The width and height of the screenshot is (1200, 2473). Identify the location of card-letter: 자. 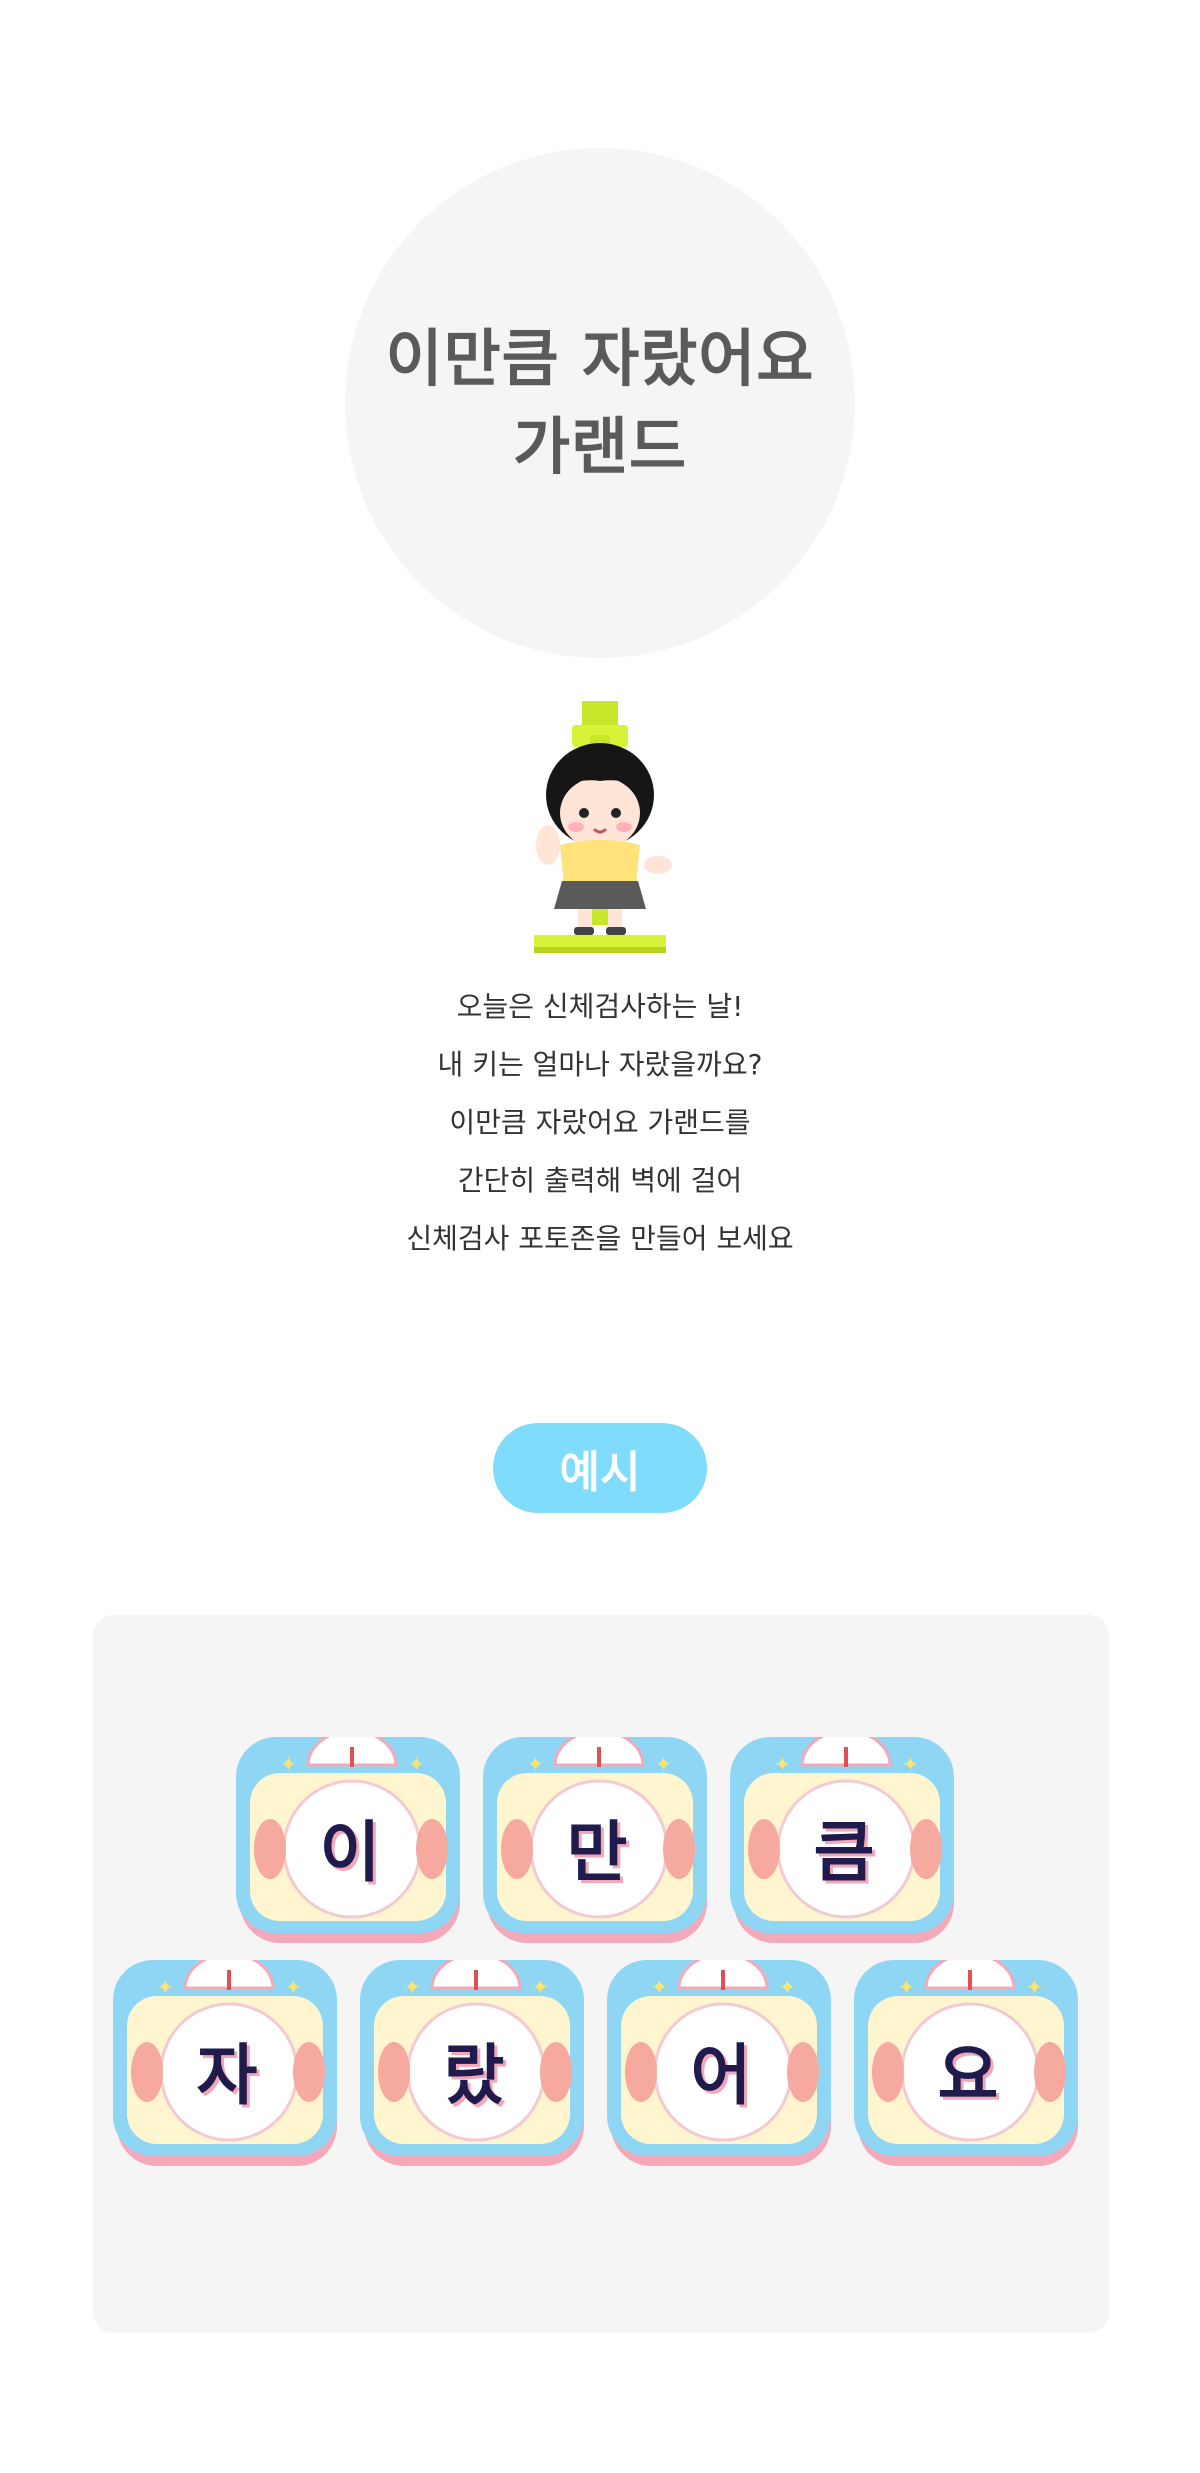
(227, 2075).